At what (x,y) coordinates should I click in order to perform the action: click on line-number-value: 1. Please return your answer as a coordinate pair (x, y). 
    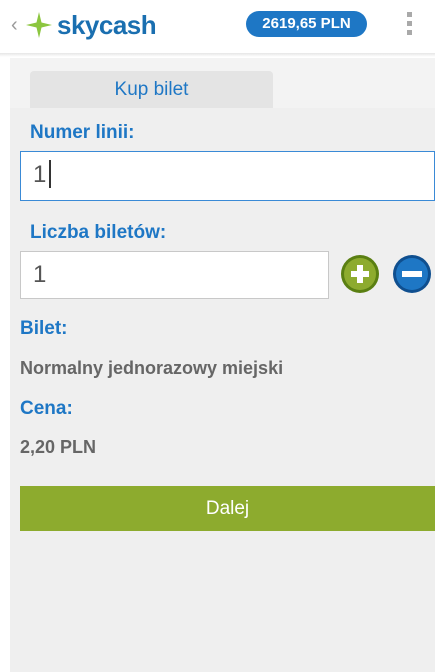
    Looking at the image, I should click on (40, 174).